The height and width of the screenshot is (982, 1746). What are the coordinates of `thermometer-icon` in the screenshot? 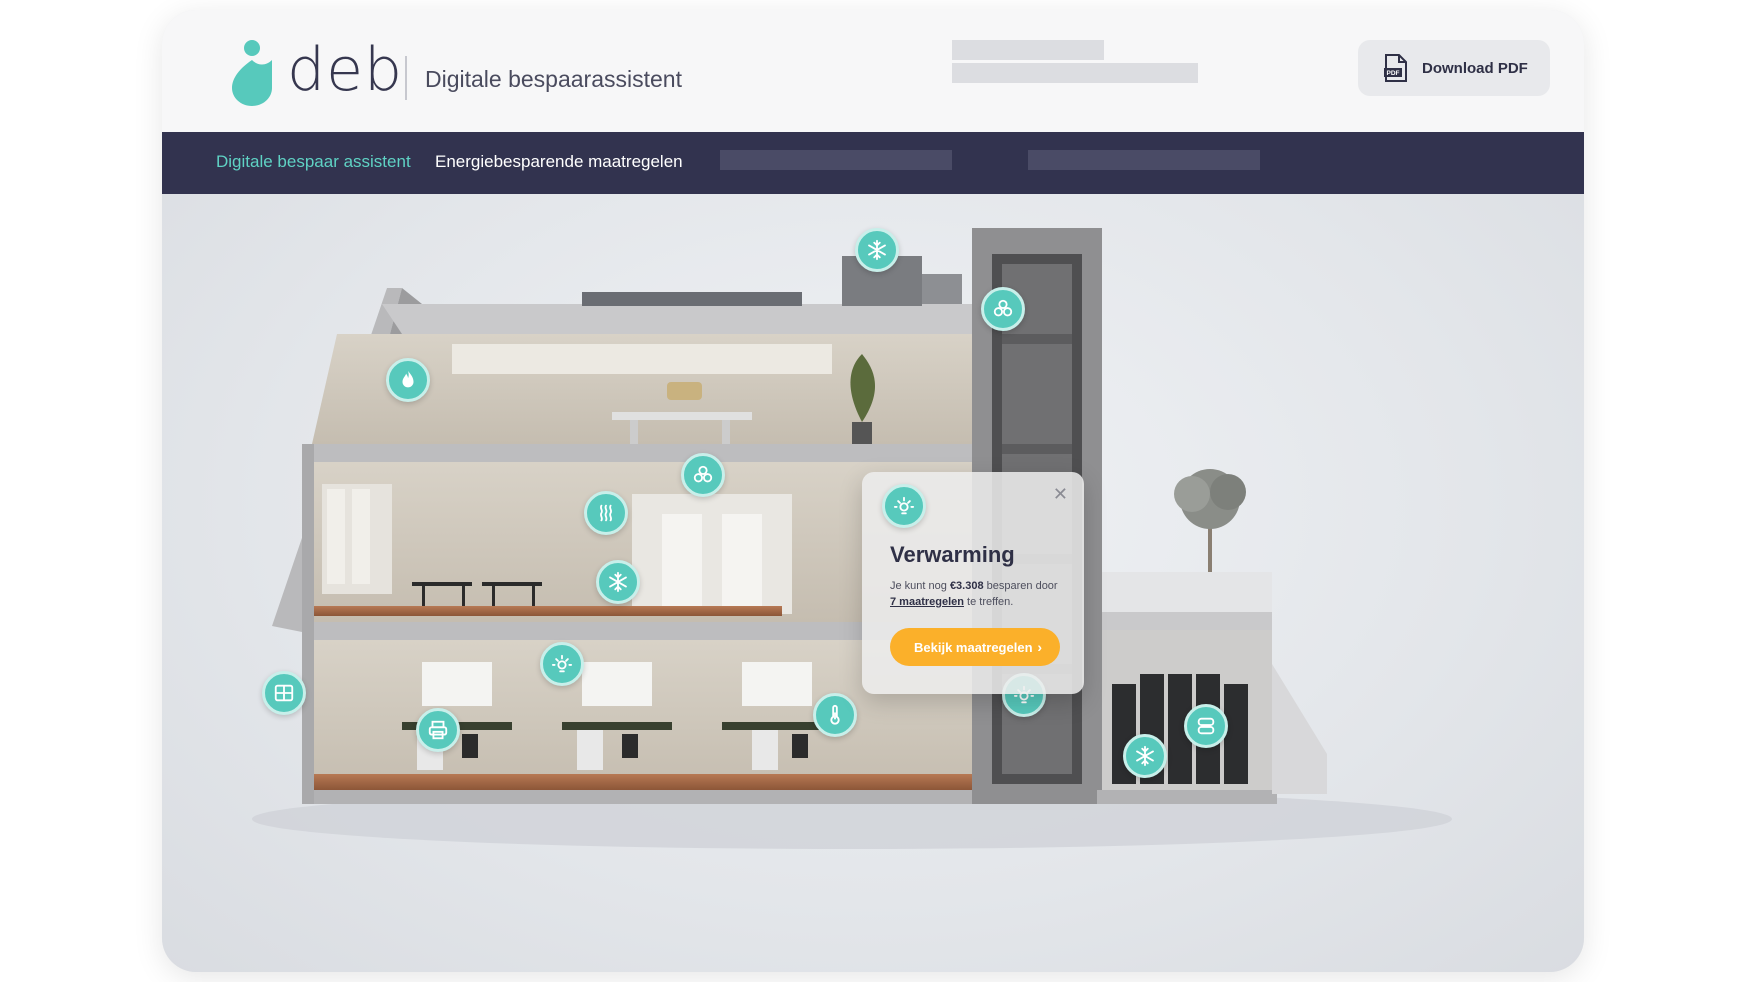 It's located at (835, 714).